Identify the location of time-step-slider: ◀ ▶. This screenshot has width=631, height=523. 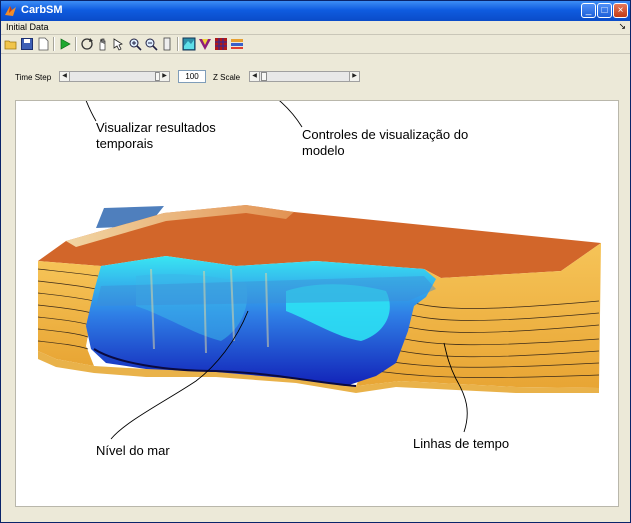
(114, 76).